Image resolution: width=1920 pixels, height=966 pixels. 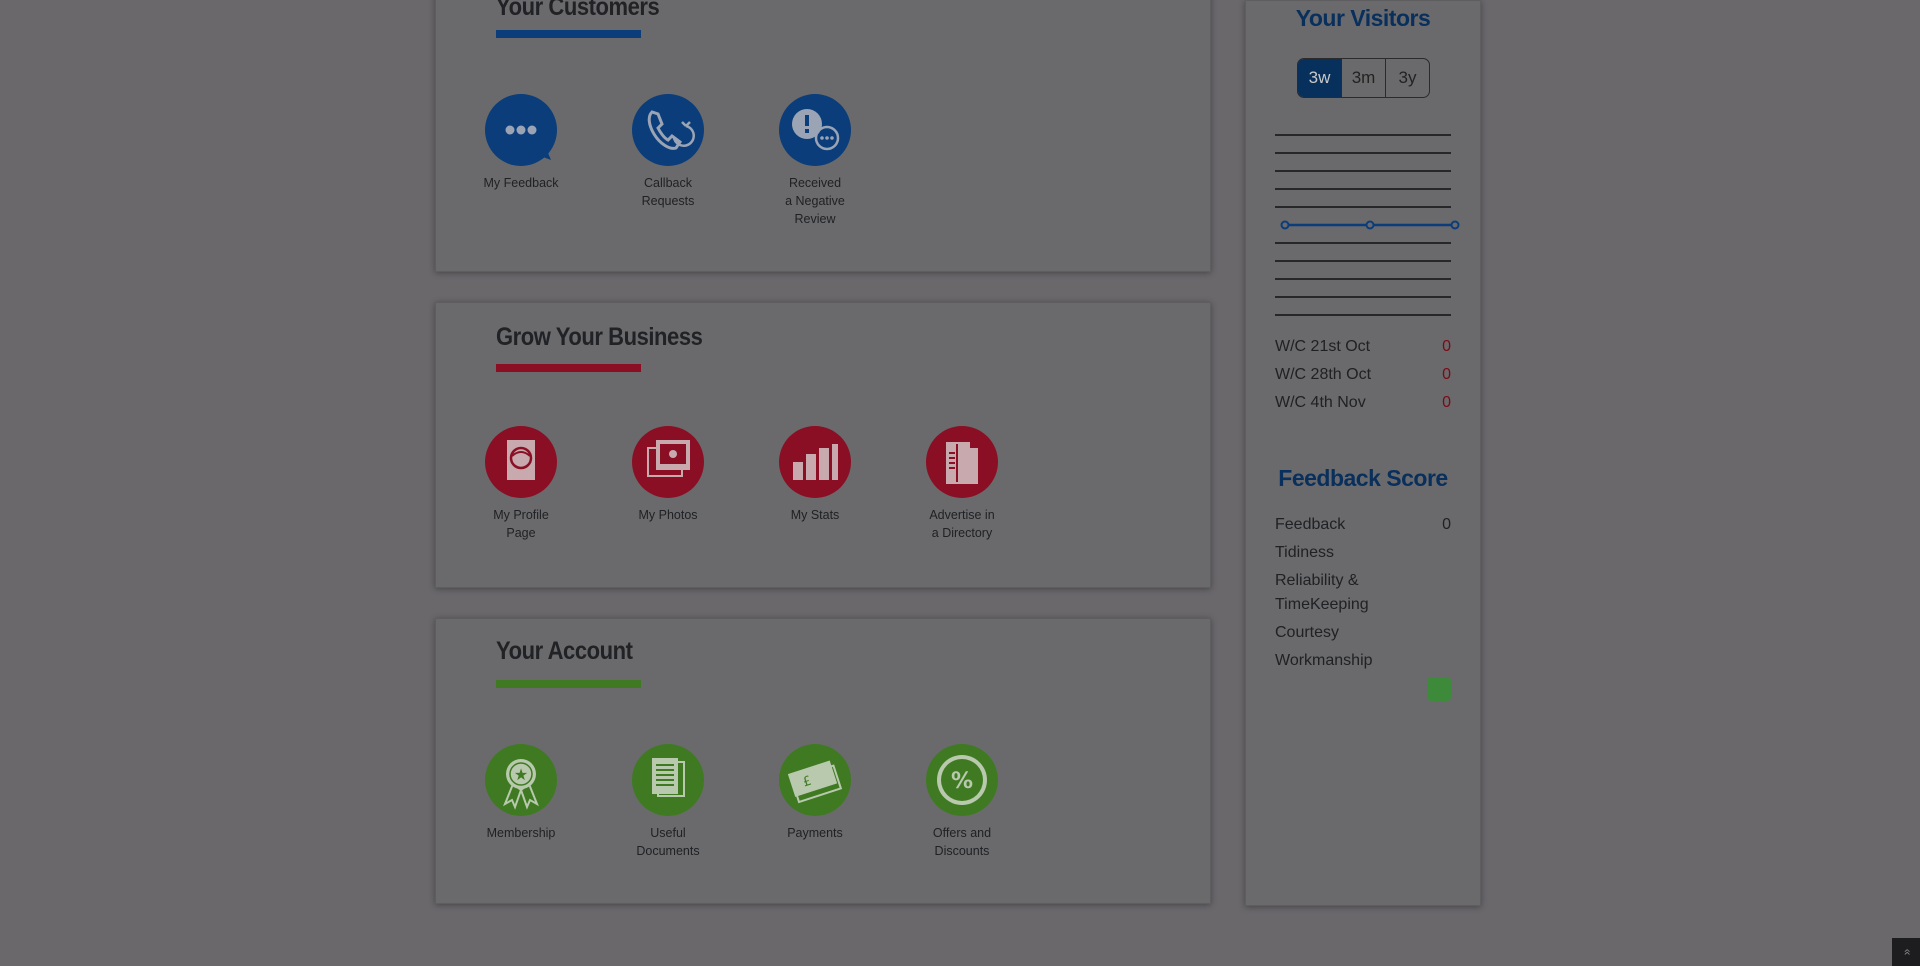 I want to click on bar-chart-icon, so click(x=815, y=462).